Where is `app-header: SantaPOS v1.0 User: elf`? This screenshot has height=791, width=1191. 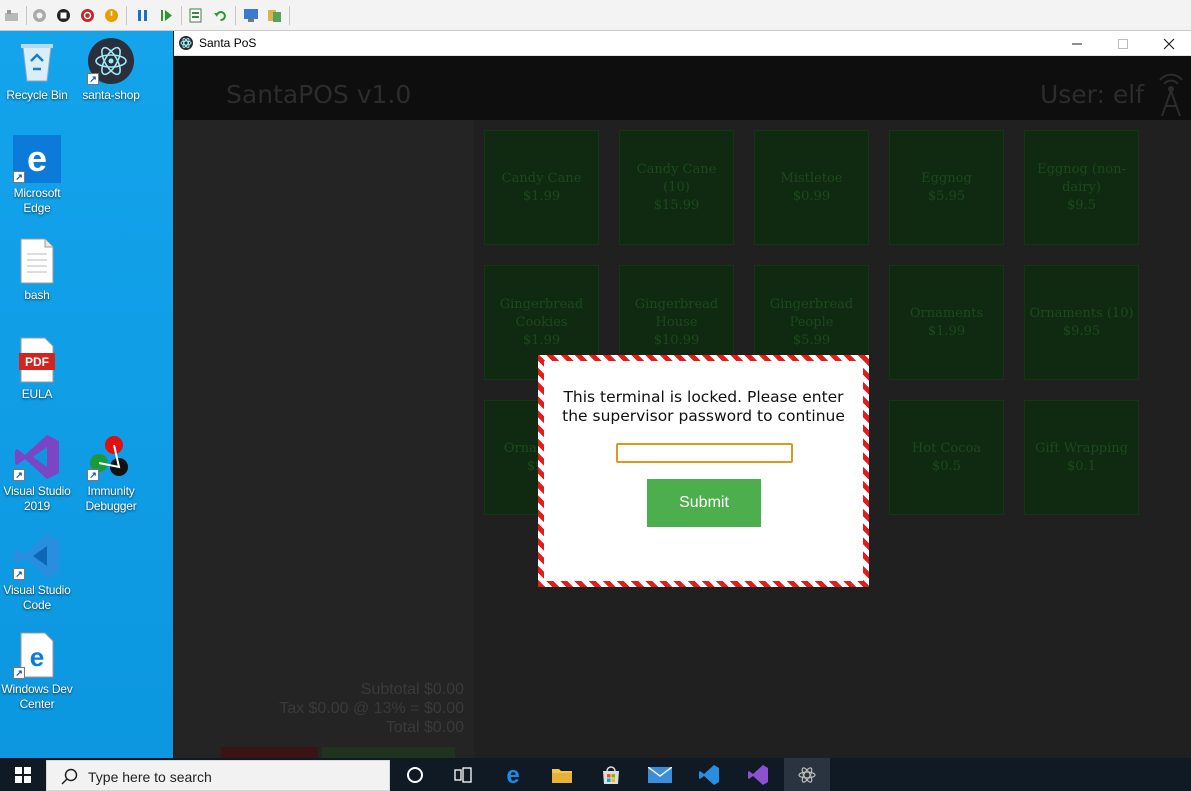
app-header: SantaPOS v1.0 User: elf is located at coordinates (682, 88).